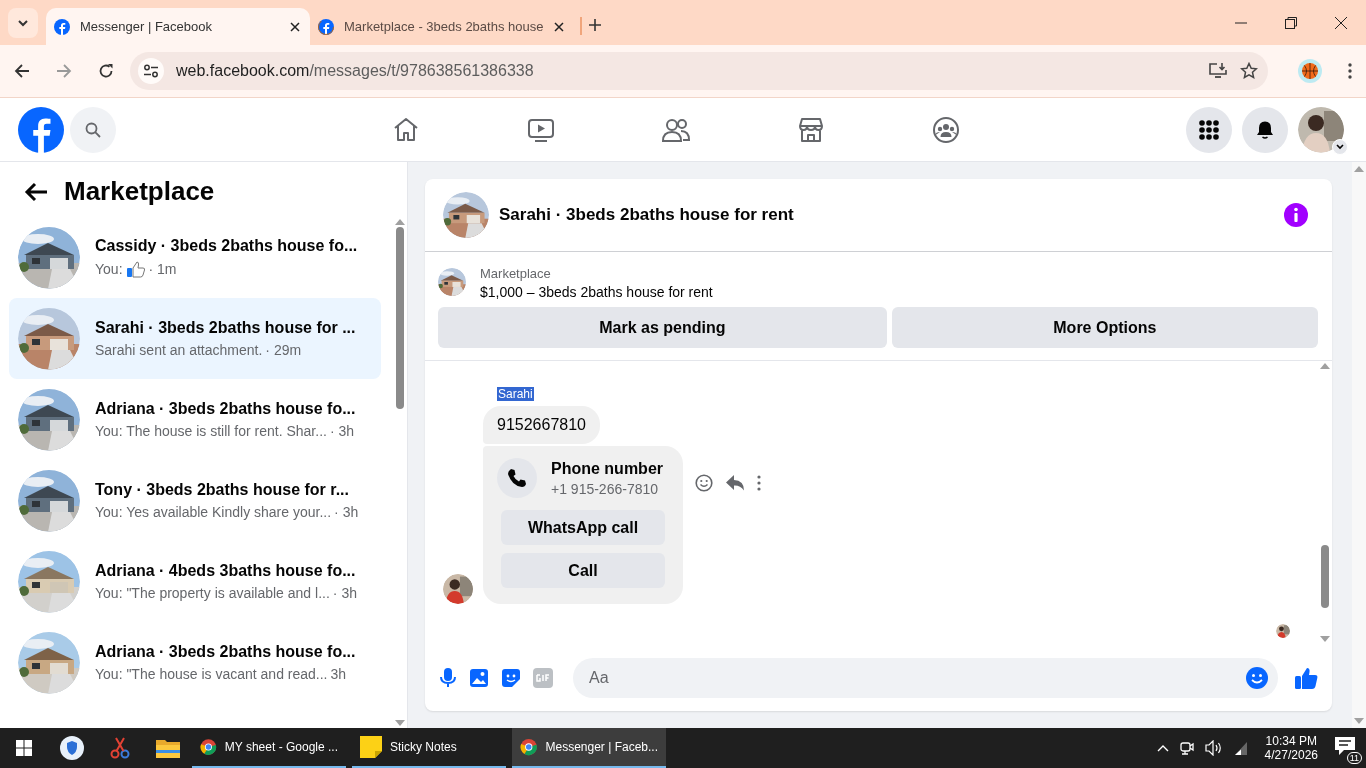 This screenshot has height=768, width=1366. What do you see at coordinates (583, 527) in the screenshot?
I see `call-button: WhatsApp call` at bounding box center [583, 527].